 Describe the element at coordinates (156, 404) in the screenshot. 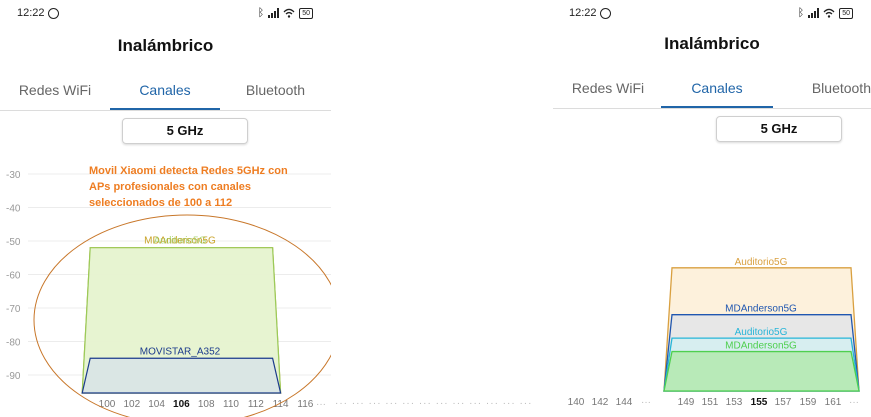

I see `x-tick-label: 104` at that location.